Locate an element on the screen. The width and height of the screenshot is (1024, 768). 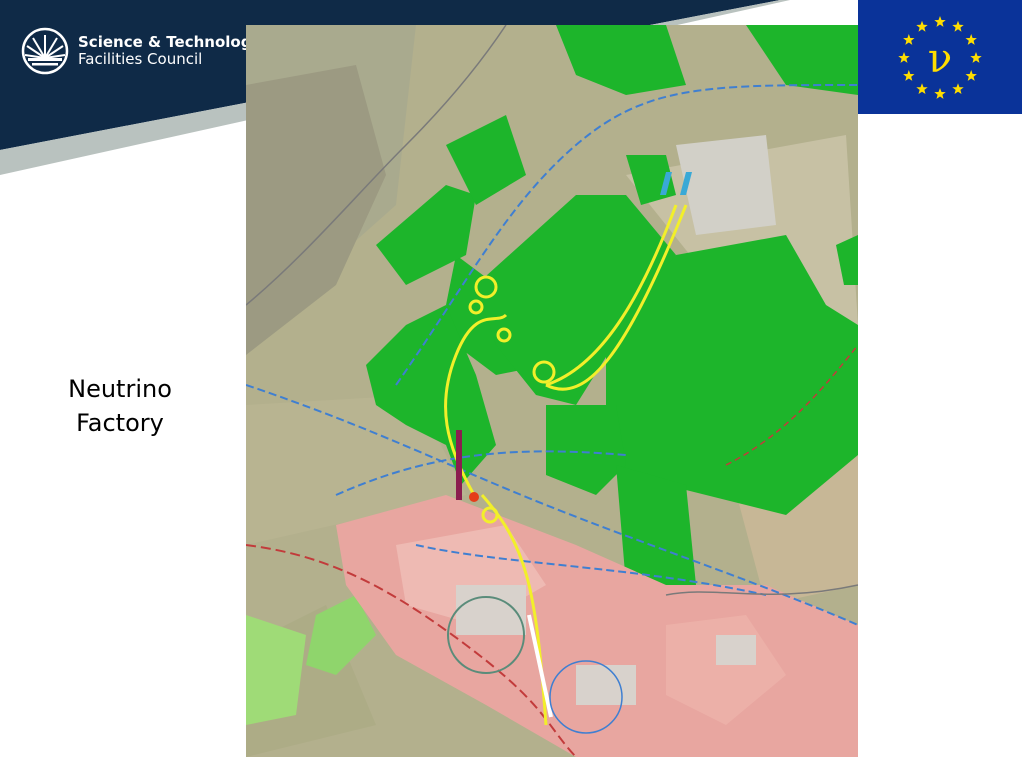
eu-neutrino-logo: ν is located at coordinates (940, 57).